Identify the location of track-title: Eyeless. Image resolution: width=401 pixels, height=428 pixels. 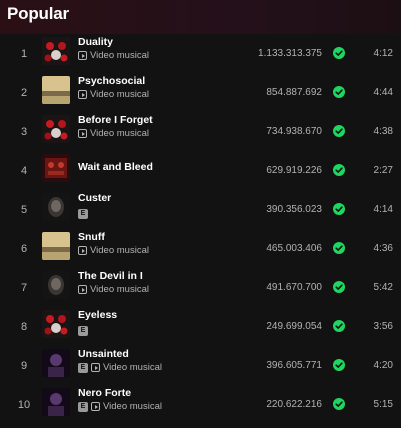
(97, 315).